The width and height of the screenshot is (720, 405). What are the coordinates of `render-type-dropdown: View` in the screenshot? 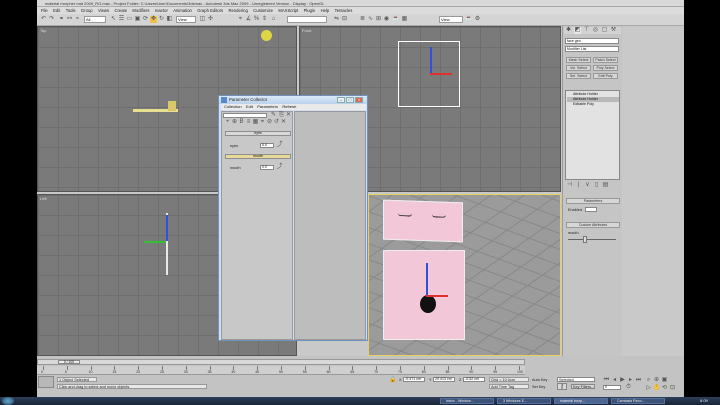 It's located at (451, 19).